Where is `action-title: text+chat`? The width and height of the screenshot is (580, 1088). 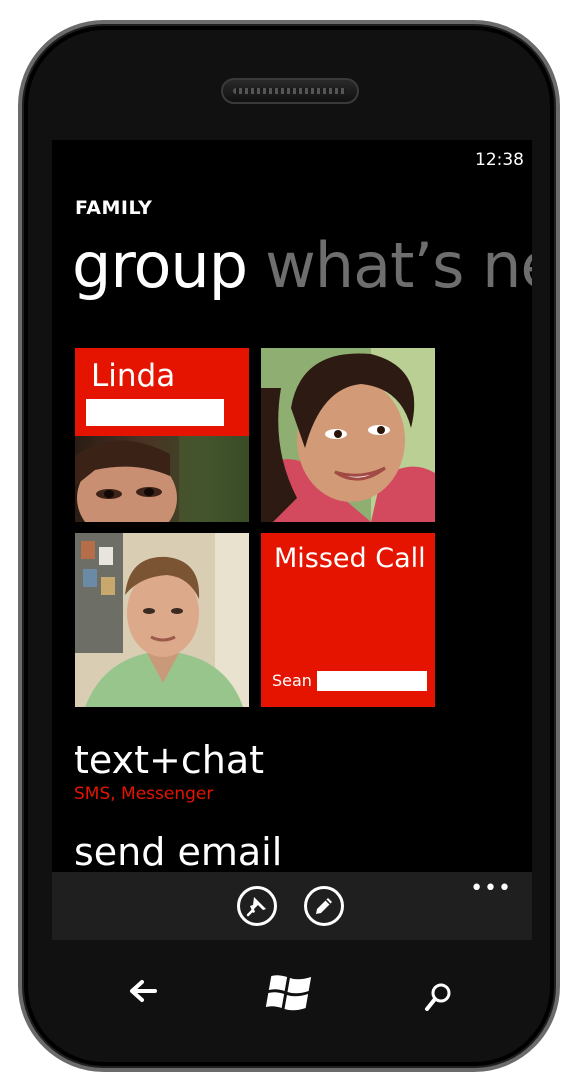
action-title: text+chat is located at coordinates (169, 760).